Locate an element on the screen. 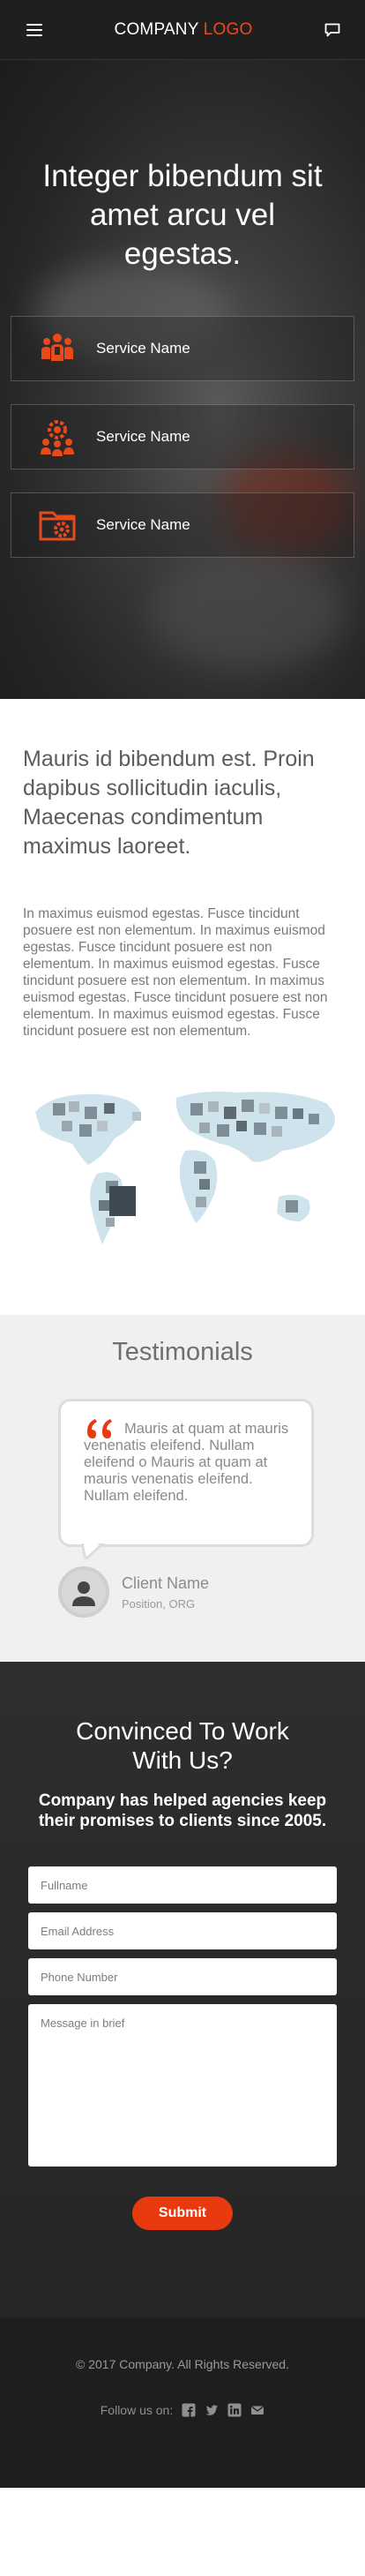  hero-background-blur is located at coordinates (247, 611).